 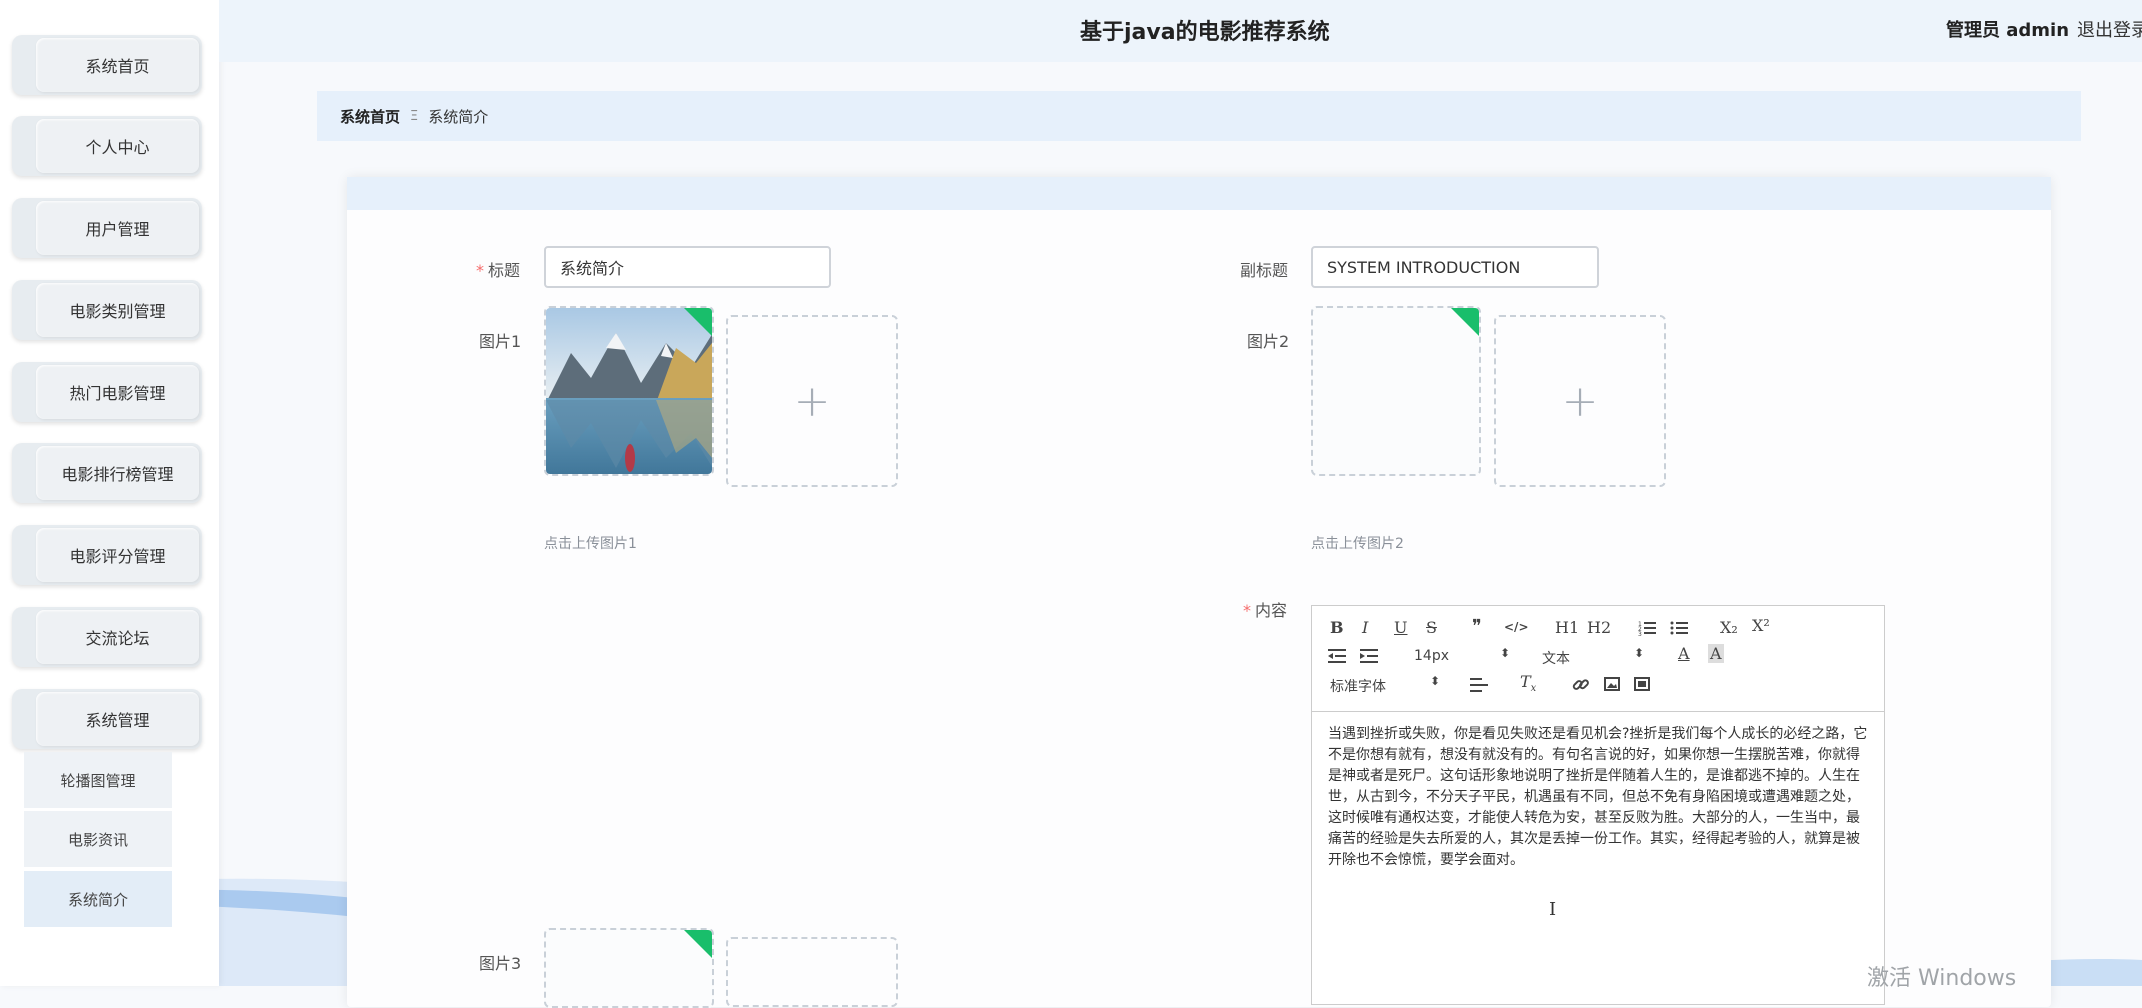 I want to click on sidebar-item-label: 用户管理, so click(x=117, y=228).